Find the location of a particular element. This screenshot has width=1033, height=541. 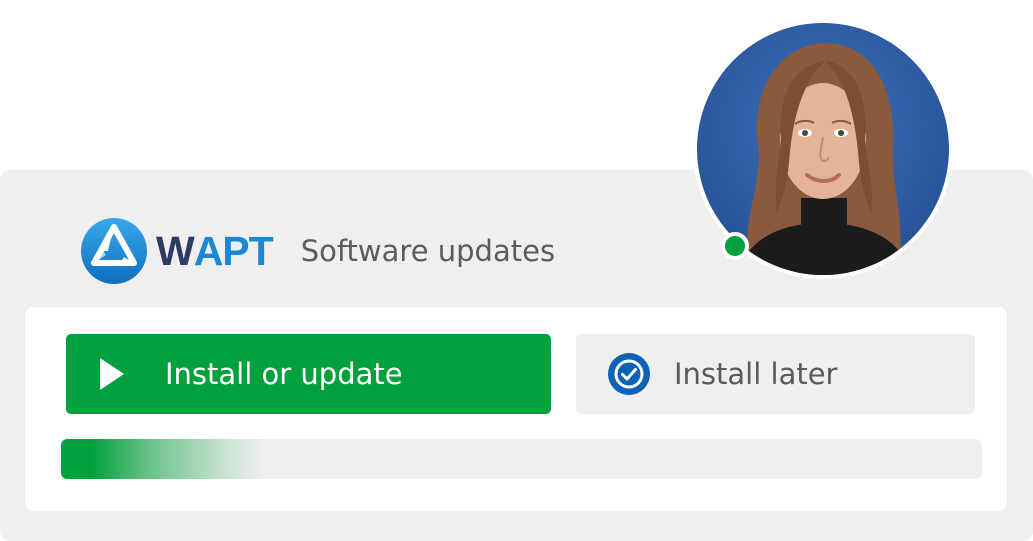

install-later-button: Install later is located at coordinates (775, 374).